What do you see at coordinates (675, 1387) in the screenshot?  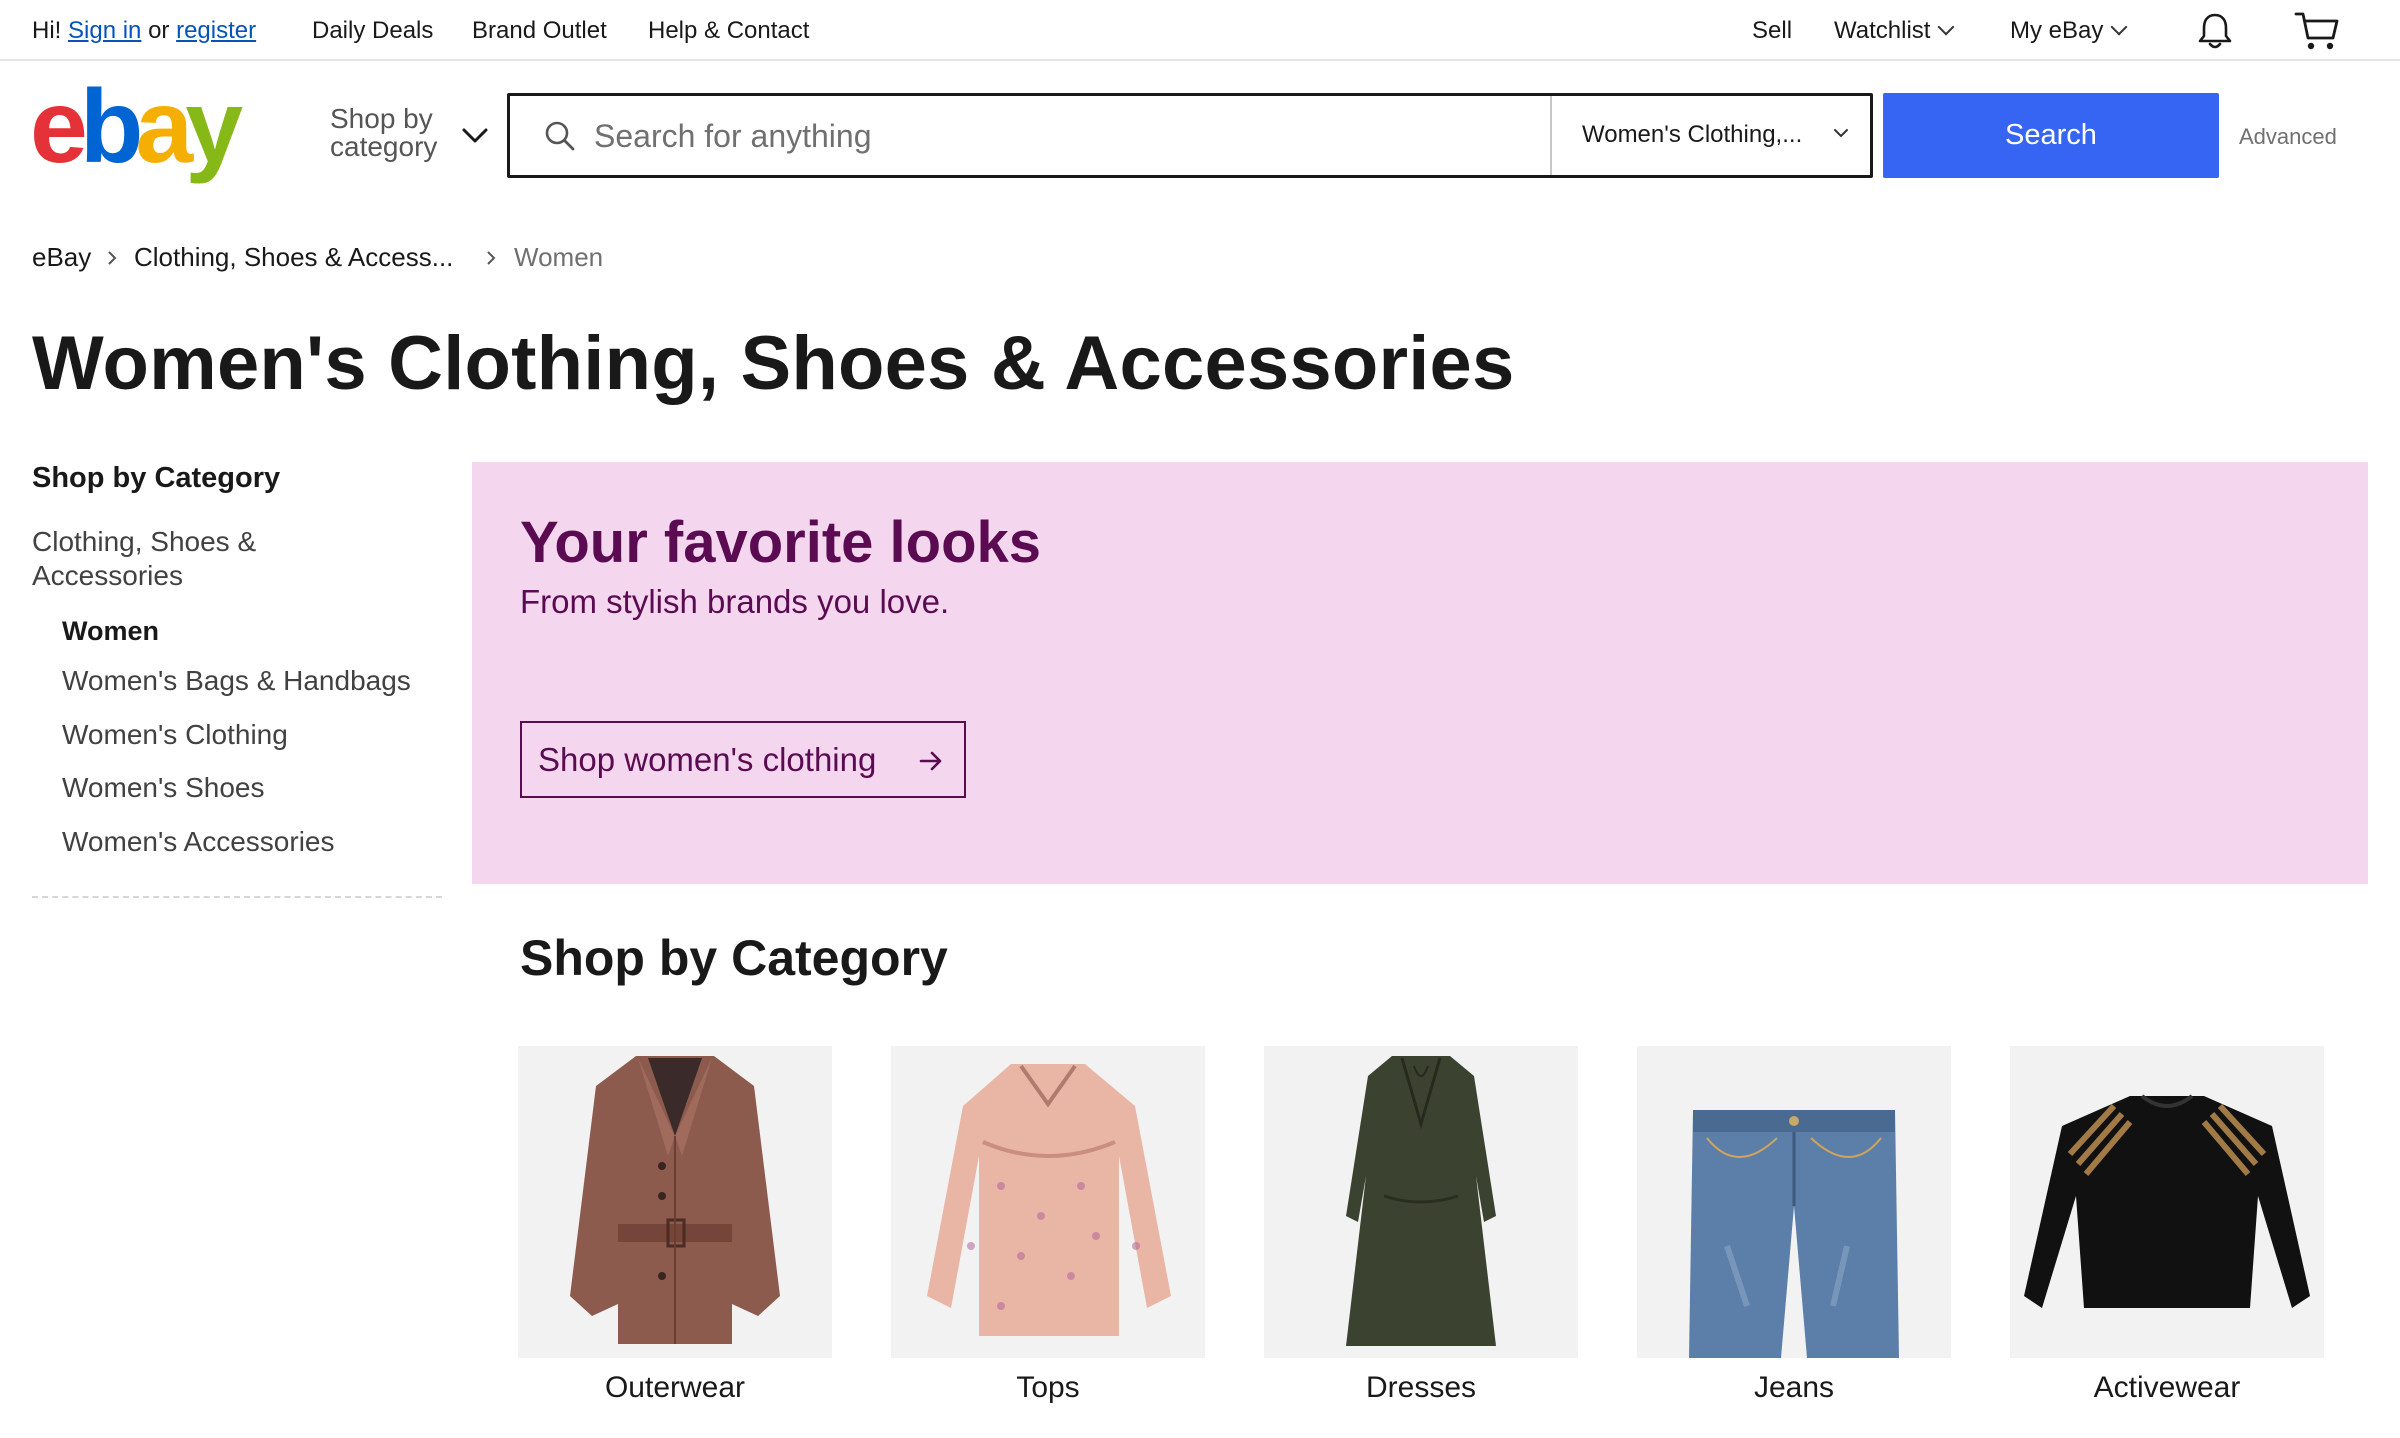 I see `category-label: Outerwear` at bounding box center [675, 1387].